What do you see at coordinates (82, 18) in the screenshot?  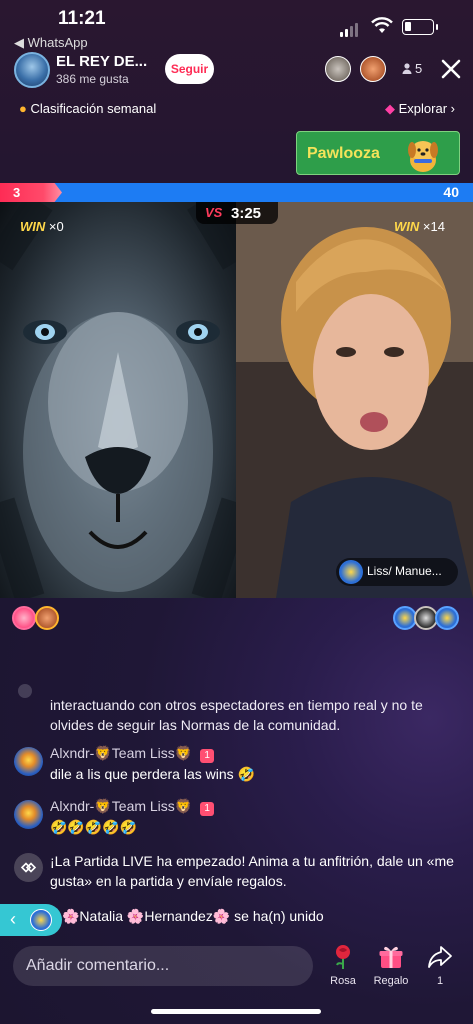 I see `status-time: 11:21` at bounding box center [82, 18].